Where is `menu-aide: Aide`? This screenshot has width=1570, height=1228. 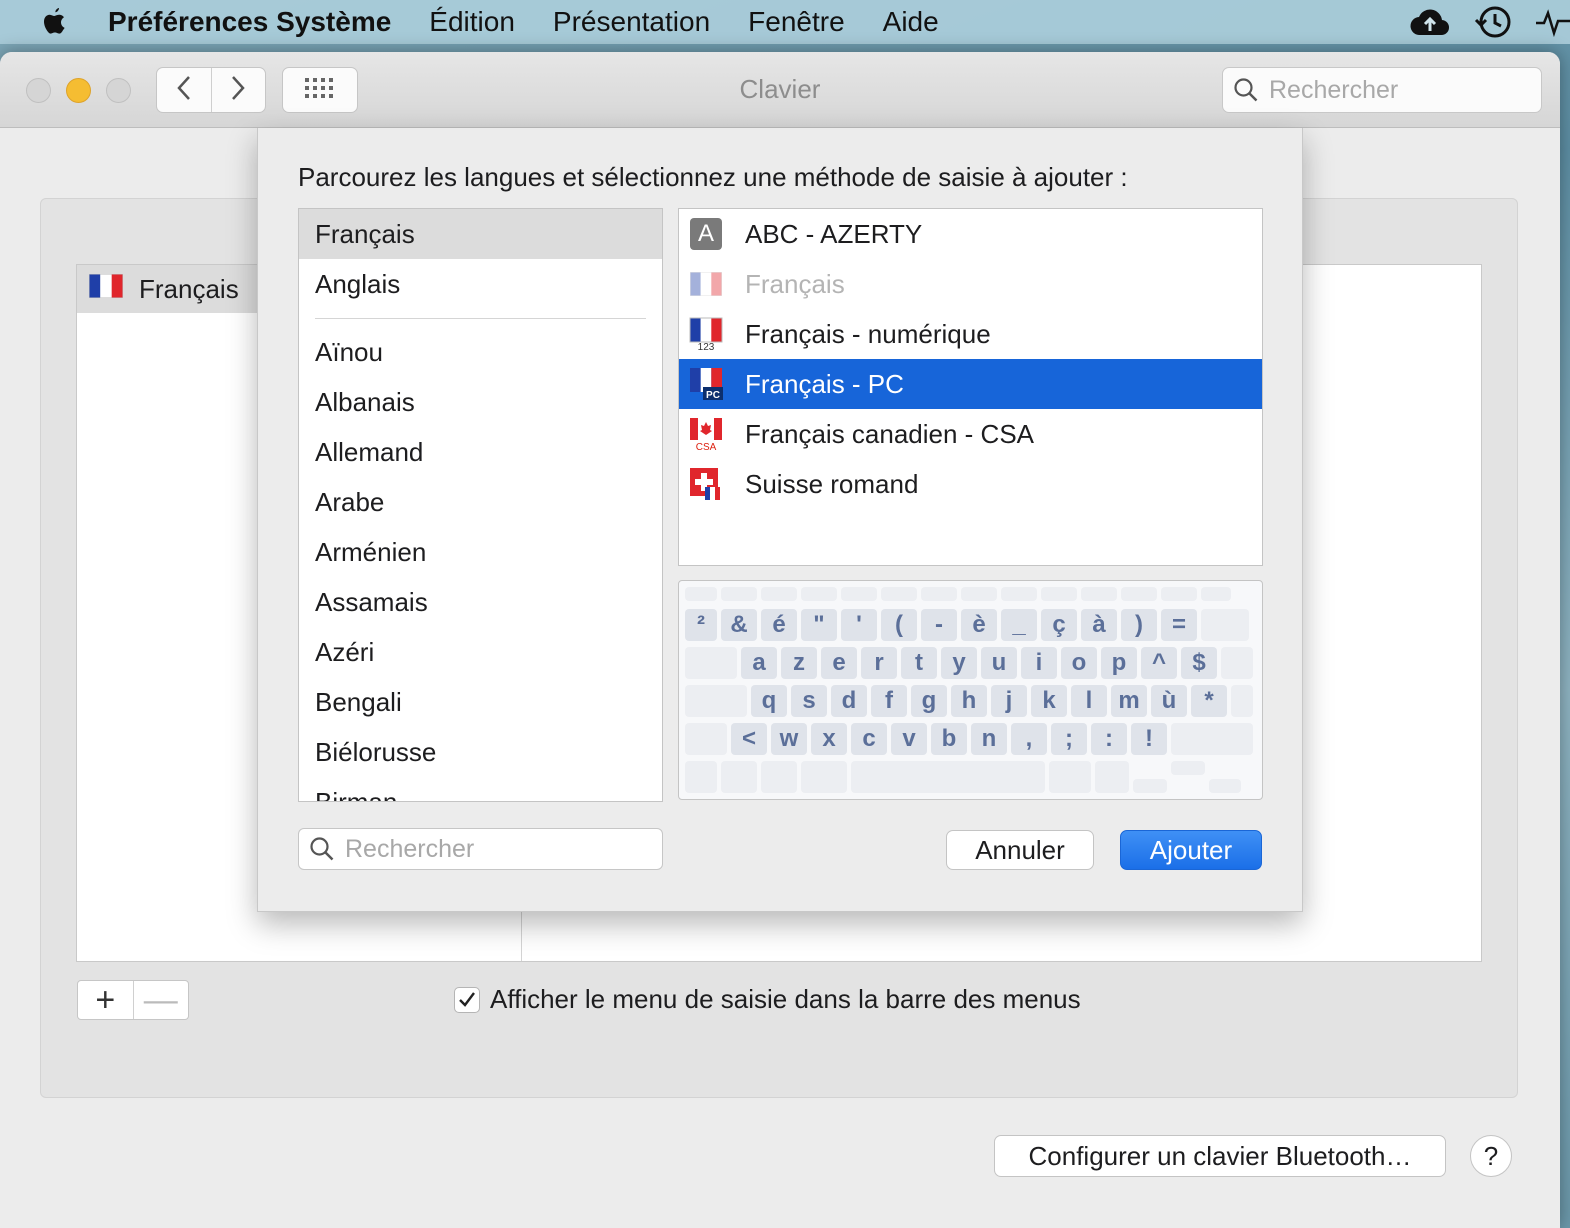 menu-aide: Aide is located at coordinates (911, 22).